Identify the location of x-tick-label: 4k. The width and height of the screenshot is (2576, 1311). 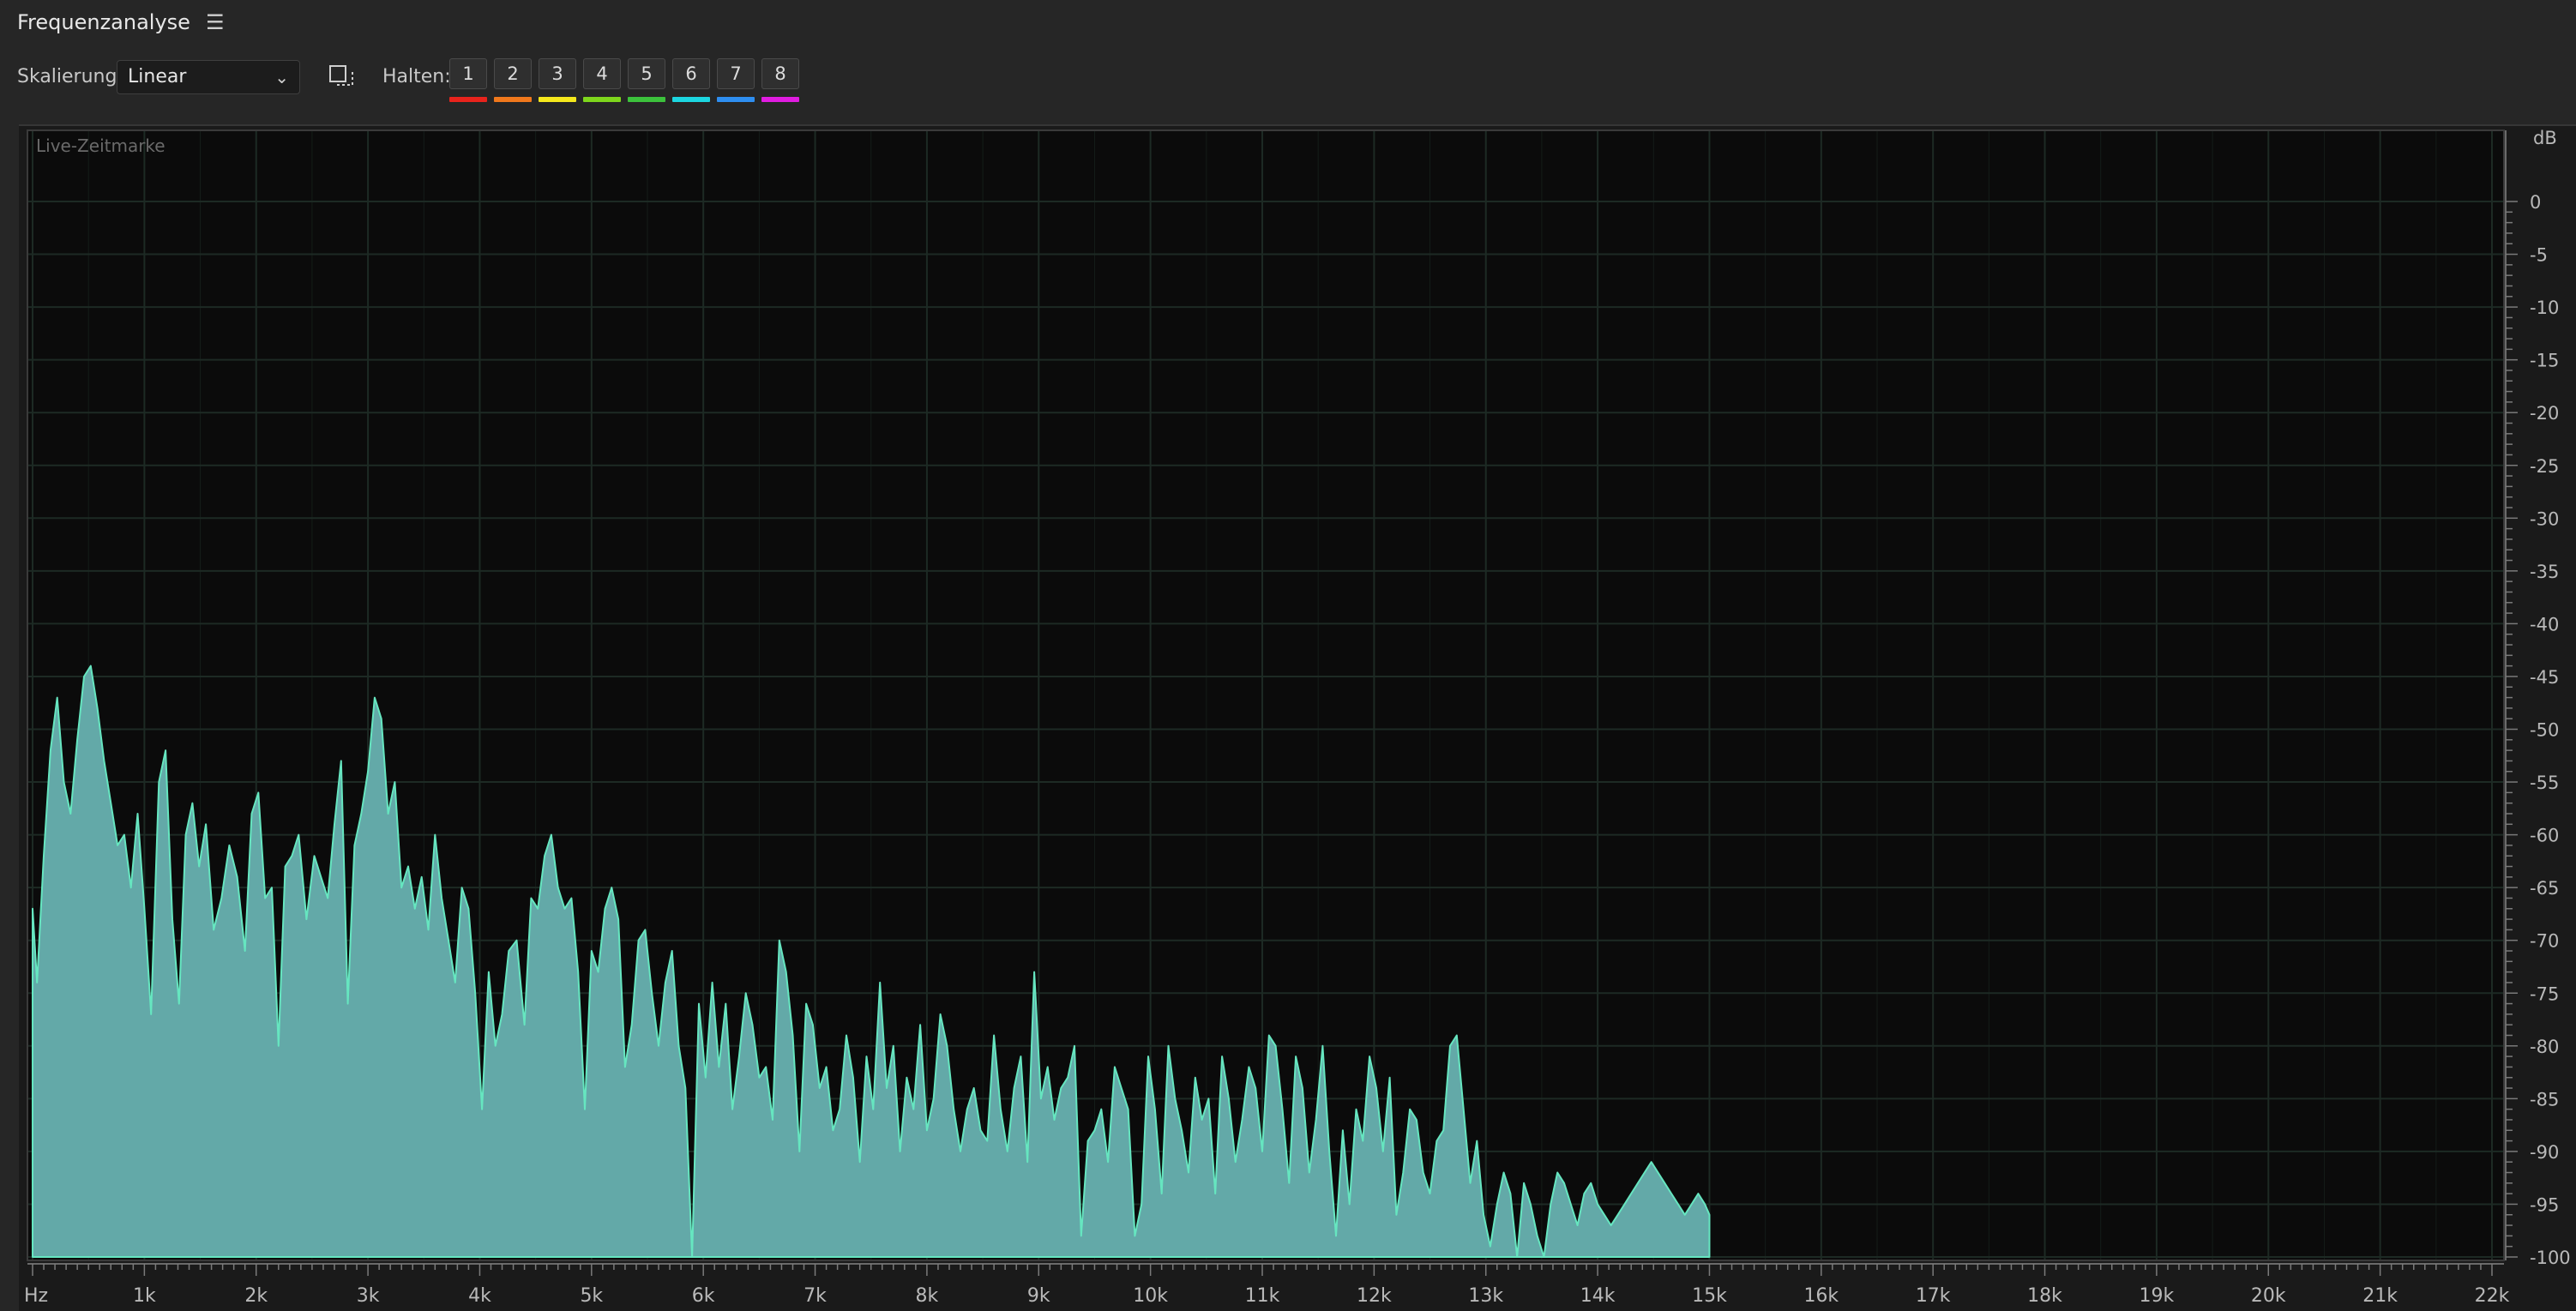
(480, 1296).